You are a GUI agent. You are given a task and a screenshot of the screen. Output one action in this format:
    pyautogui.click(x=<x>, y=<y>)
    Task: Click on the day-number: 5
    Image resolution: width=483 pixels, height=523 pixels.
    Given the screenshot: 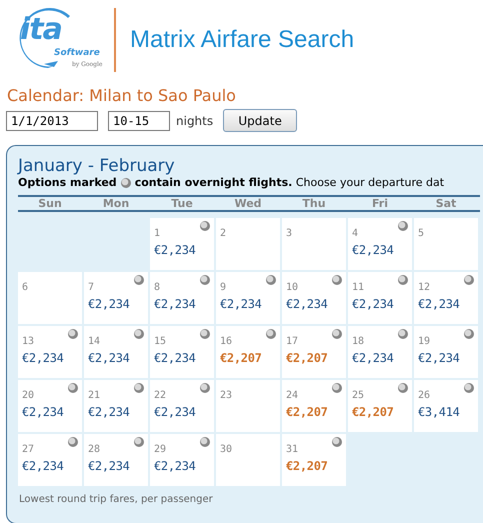 What is the action you would take?
    pyautogui.click(x=421, y=233)
    